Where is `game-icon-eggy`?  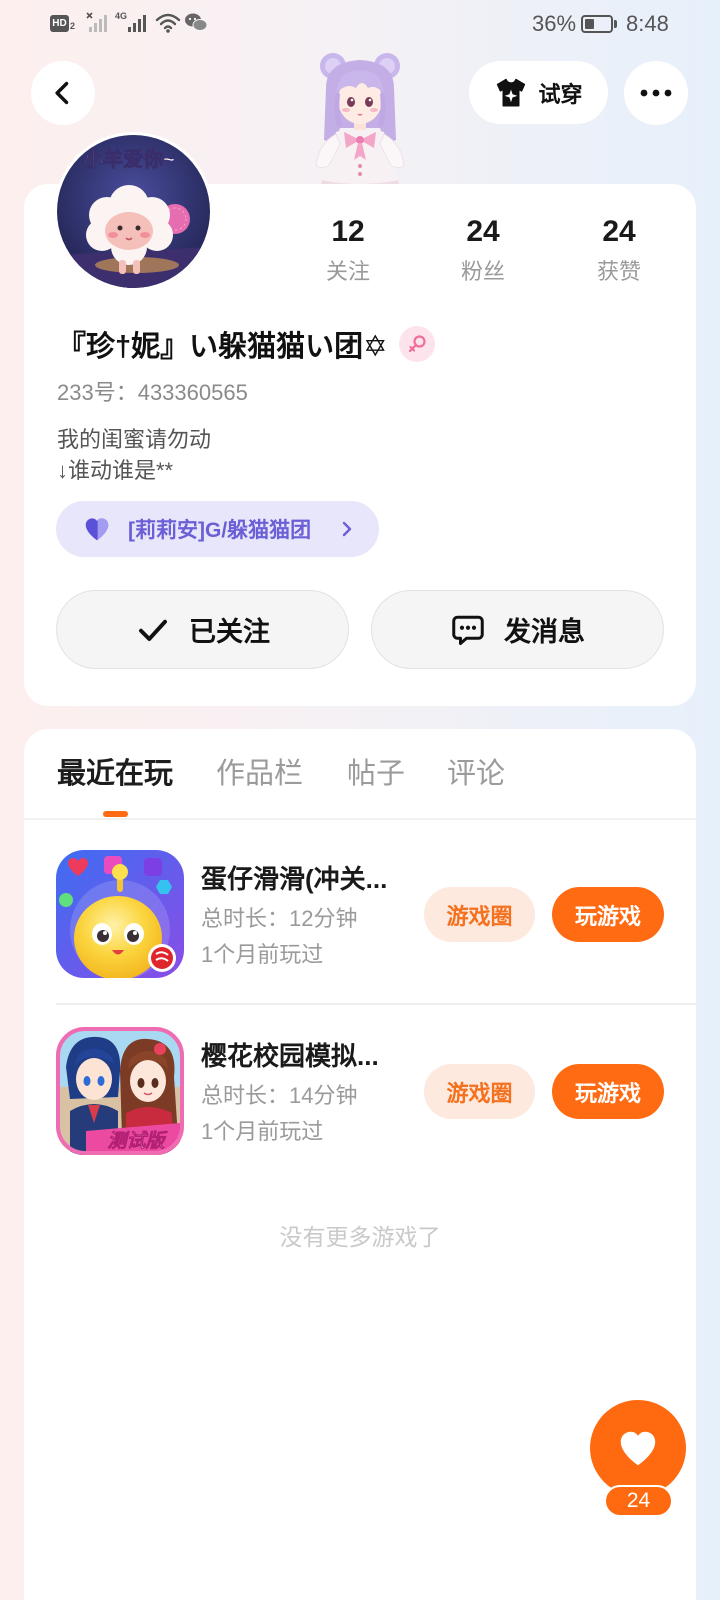 game-icon-eggy is located at coordinates (120, 914).